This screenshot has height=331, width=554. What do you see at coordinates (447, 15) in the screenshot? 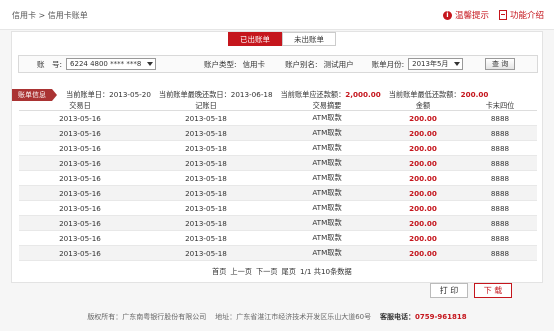
I see `info-icon: i` at bounding box center [447, 15].